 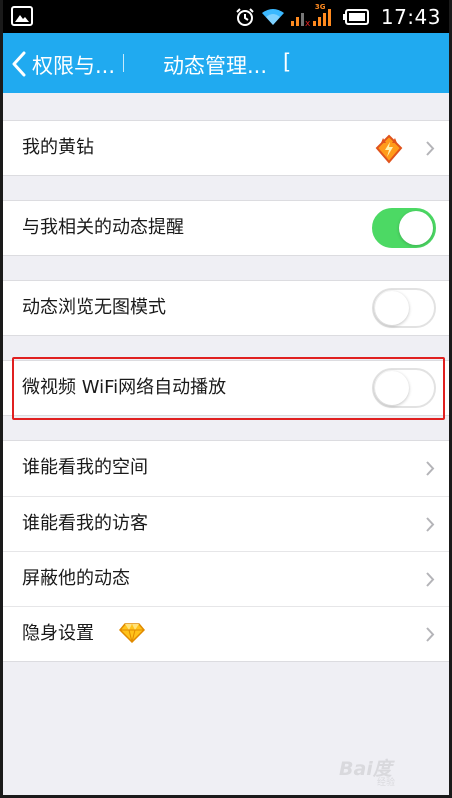 What do you see at coordinates (226, 524) in the screenshot?
I see `list-item-who-visitors: 谁能看我的访客` at bounding box center [226, 524].